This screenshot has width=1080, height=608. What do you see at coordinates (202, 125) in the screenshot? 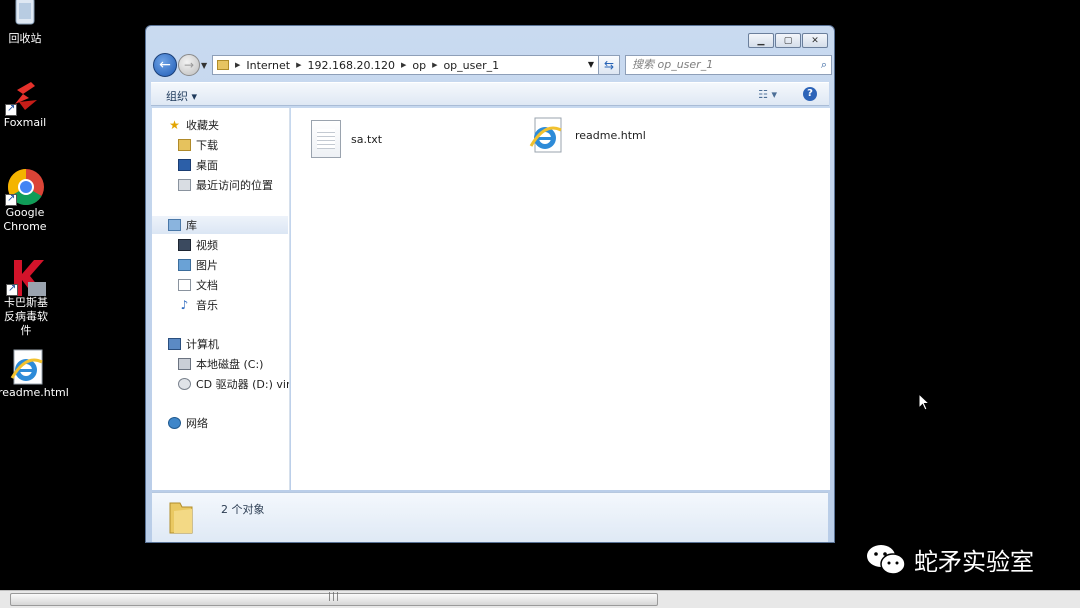
I see `nav-favorites-label: 收藏夹` at bounding box center [202, 125].